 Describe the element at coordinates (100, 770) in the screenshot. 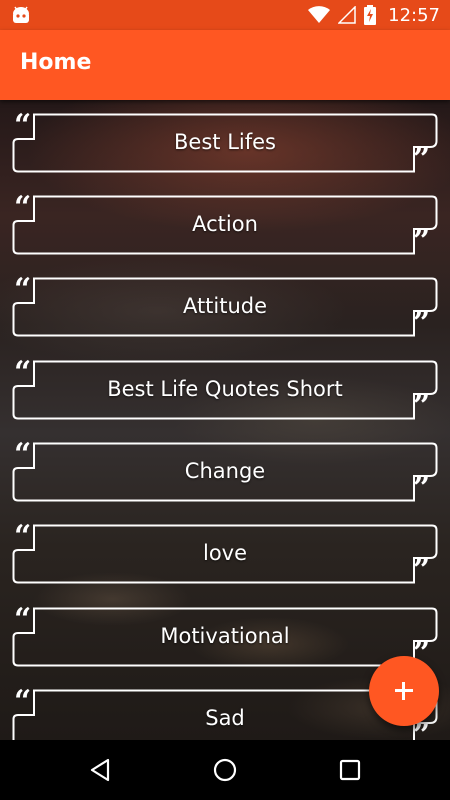

I see `back-icon` at that location.